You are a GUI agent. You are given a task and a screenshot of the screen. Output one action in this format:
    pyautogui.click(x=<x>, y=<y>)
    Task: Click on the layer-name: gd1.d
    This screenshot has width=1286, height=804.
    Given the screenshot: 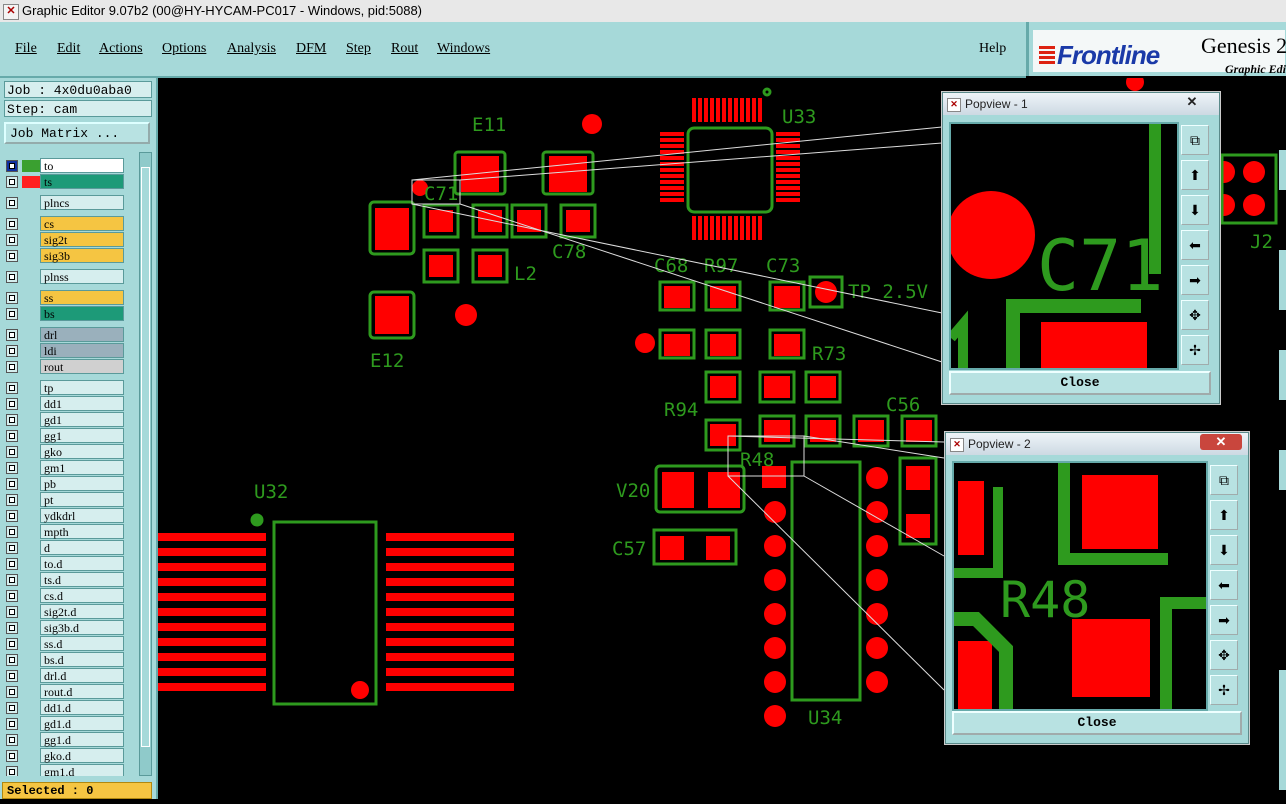 What is the action you would take?
    pyautogui.click(x=82, y=723)
    